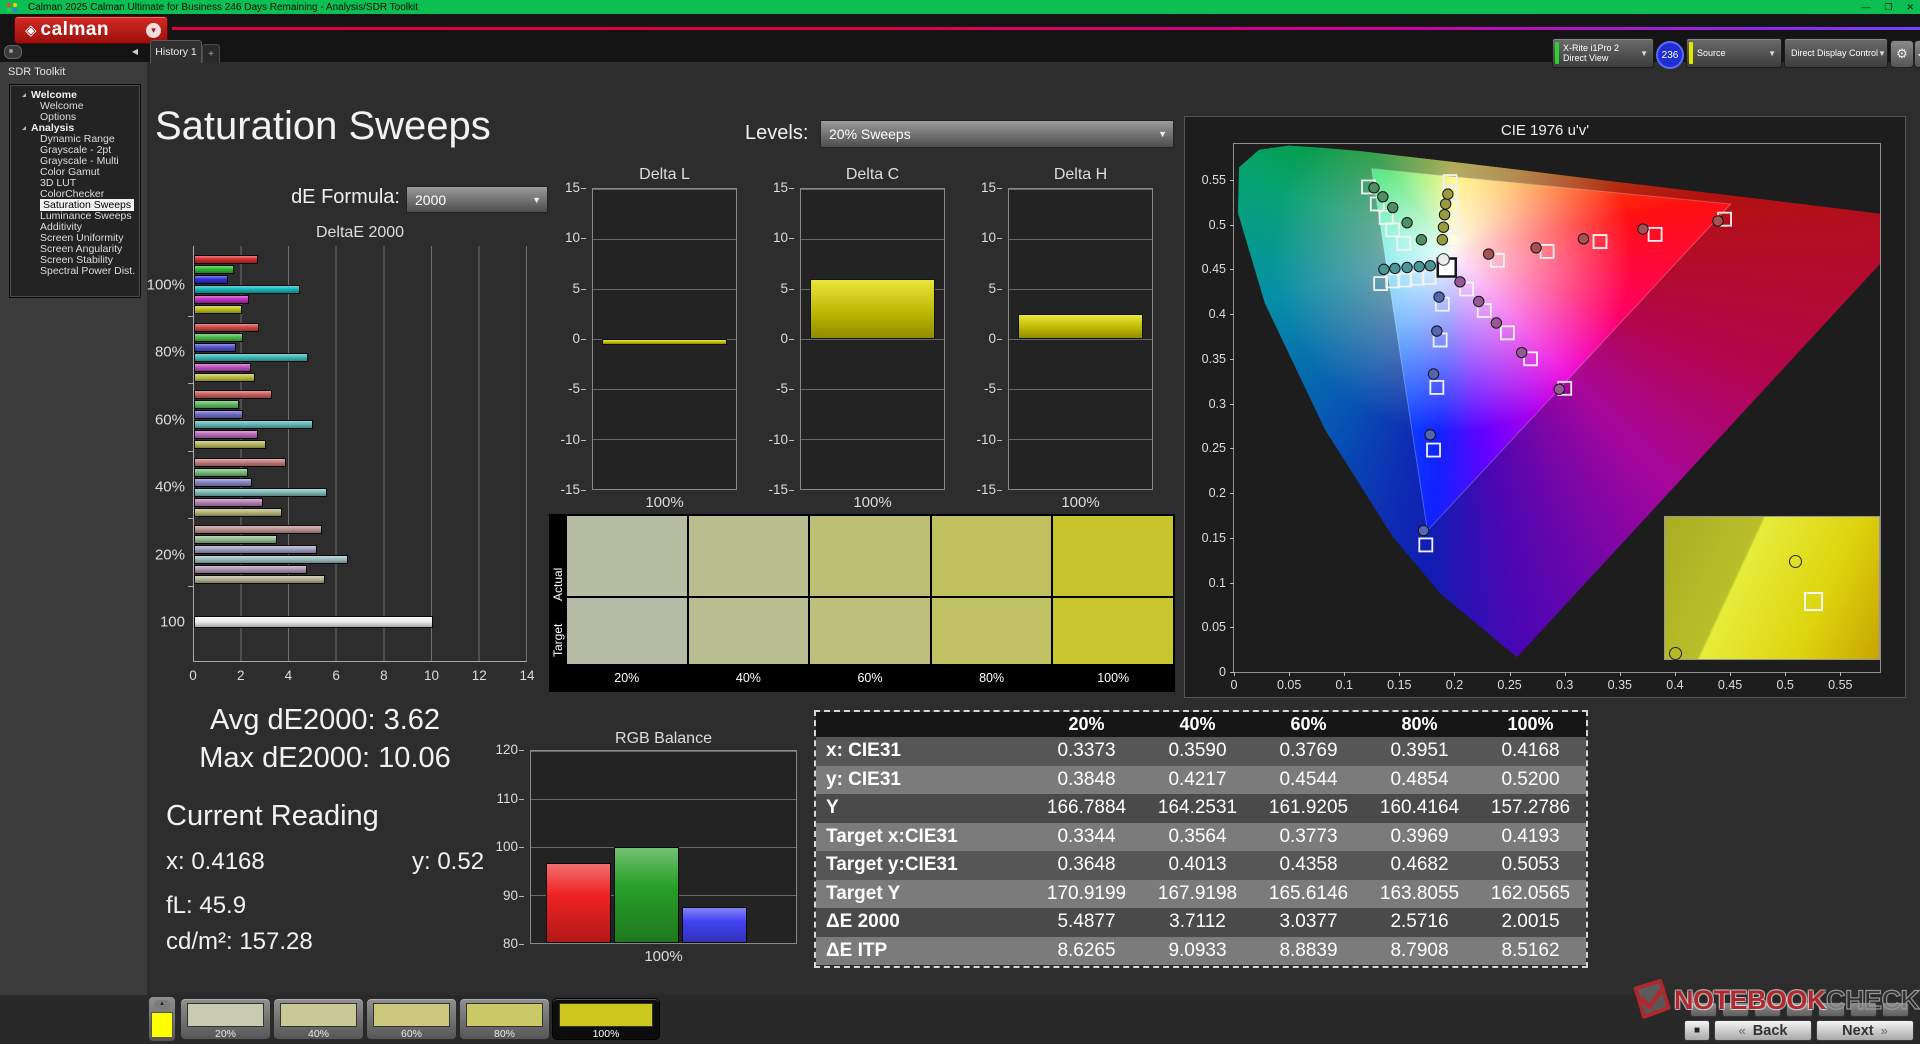  Describe the element at coordinates (1774, 1000) in the screenshot. I see `notebookcheck-watermark: NOTEBOOK CHECK` at that location.